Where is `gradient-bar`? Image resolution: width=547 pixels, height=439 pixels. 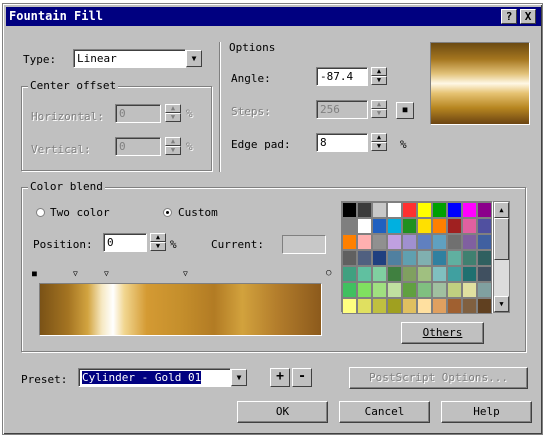
gradient-bar is located at coordinates (180, 309).